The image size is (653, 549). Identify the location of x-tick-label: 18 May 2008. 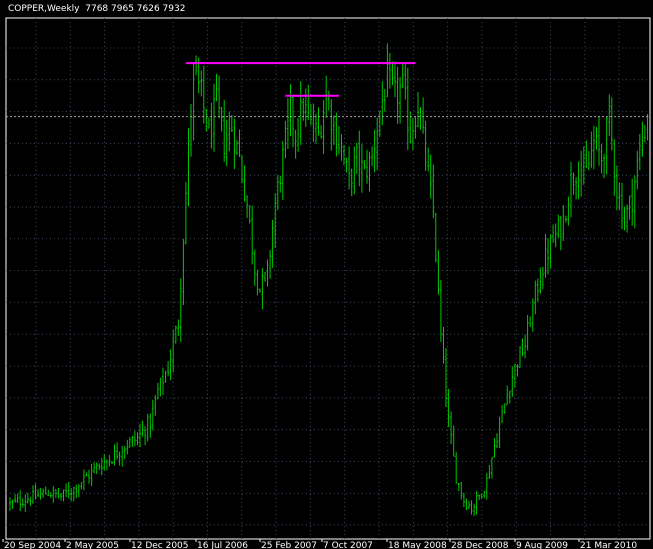
(417, 545).